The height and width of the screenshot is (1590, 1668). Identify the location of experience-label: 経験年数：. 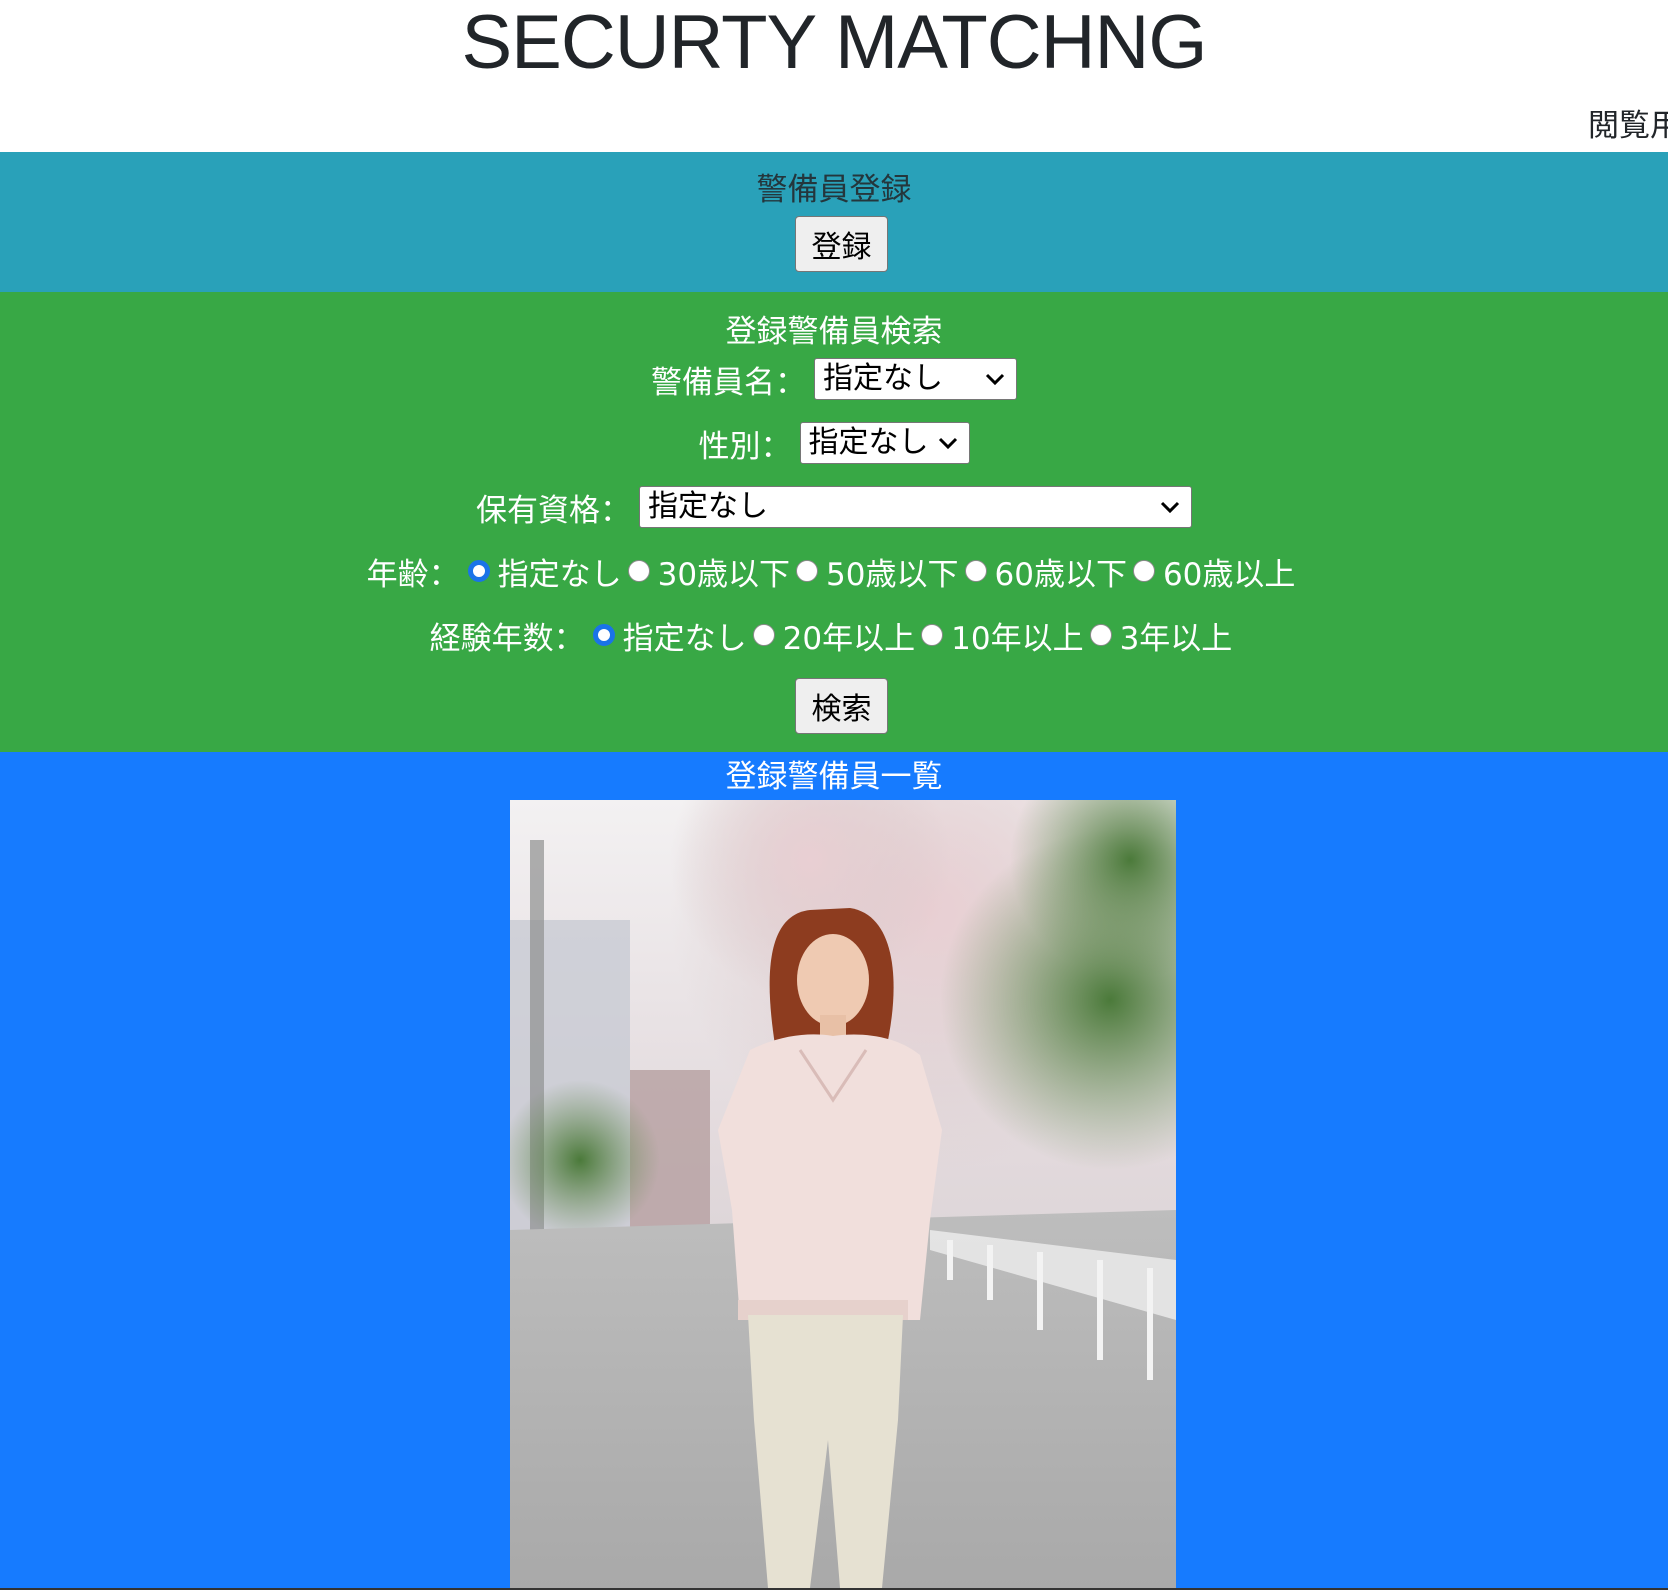
(507, 638).